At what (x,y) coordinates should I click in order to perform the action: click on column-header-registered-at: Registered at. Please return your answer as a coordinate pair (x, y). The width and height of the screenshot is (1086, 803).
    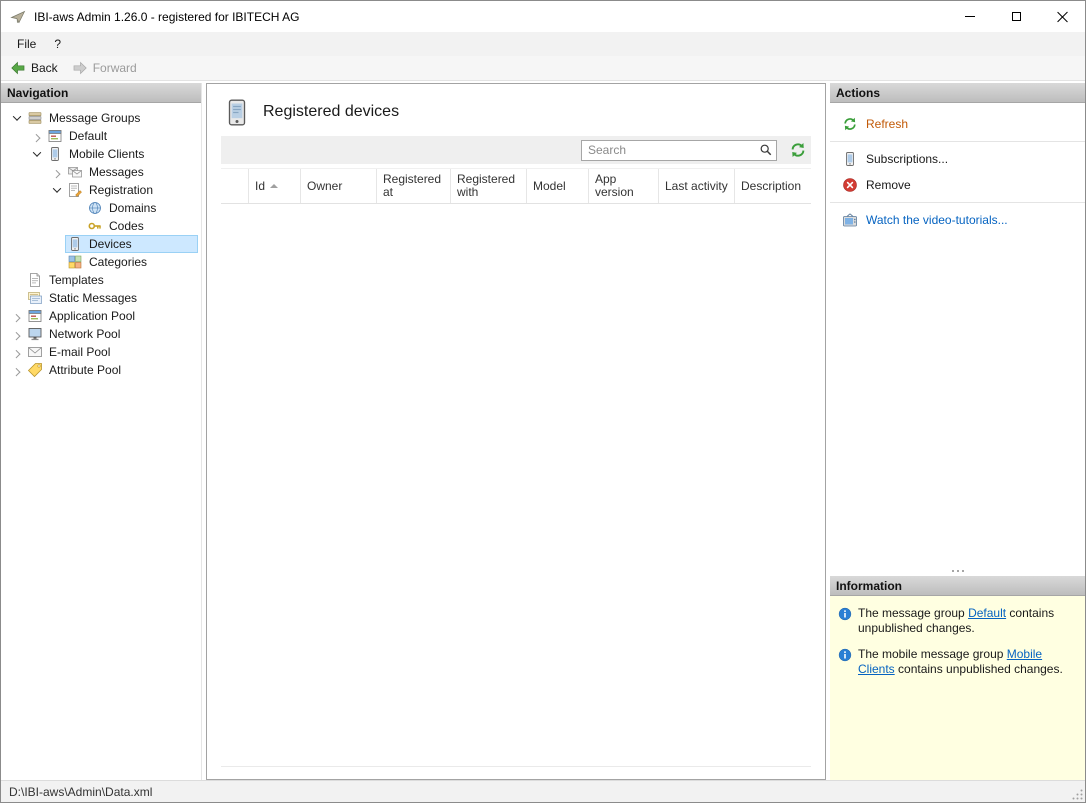
    Looking at the image, I should click on (414, 186).